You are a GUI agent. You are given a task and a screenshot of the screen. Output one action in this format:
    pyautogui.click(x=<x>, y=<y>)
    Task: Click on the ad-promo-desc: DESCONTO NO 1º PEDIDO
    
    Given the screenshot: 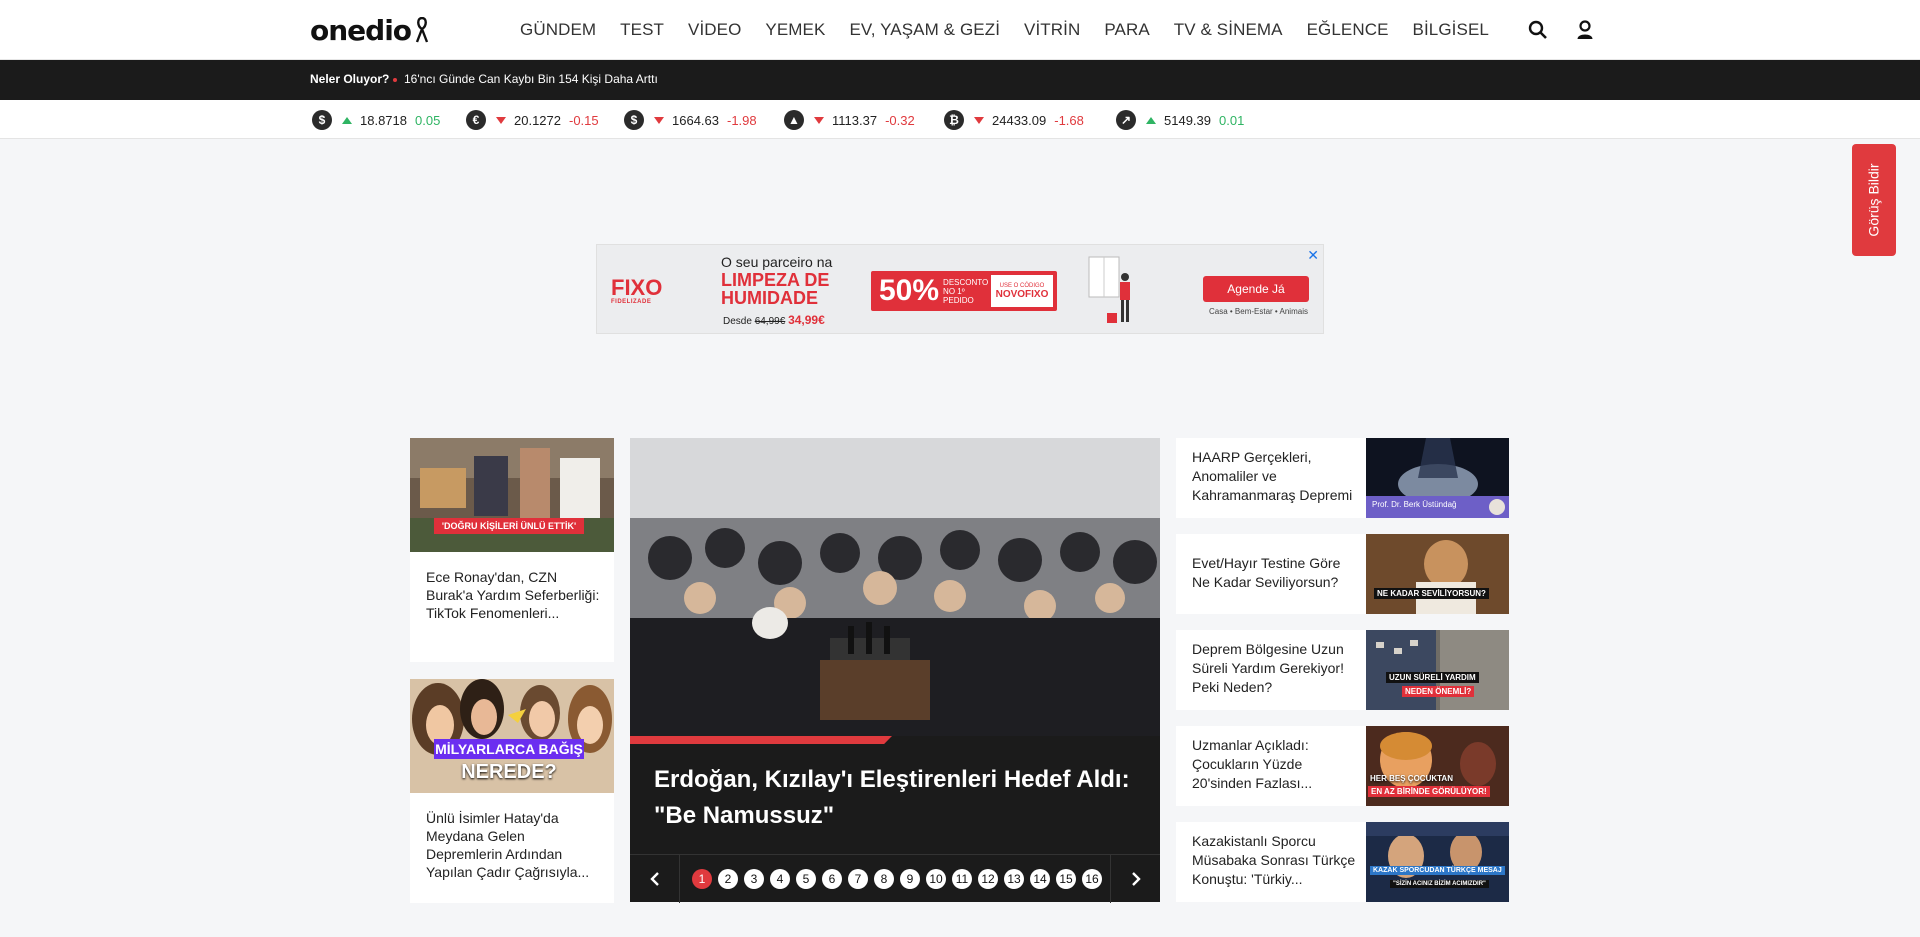 What is the action you would take?
    pyautogui.click(x=966, y=291)
    